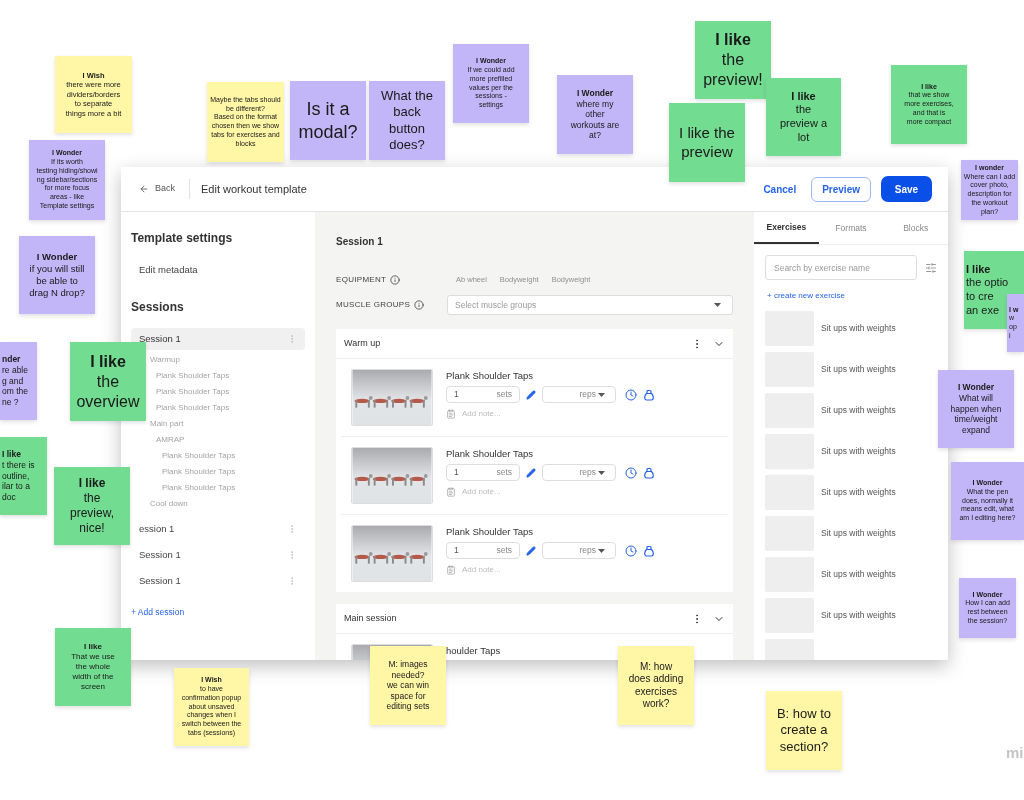 This screenshot has width=1024, height=800. What do you see at coordinates (841, 267) in the screenshot?
I see `search-field: Search by exercise name` at bounding box center [841, 267].